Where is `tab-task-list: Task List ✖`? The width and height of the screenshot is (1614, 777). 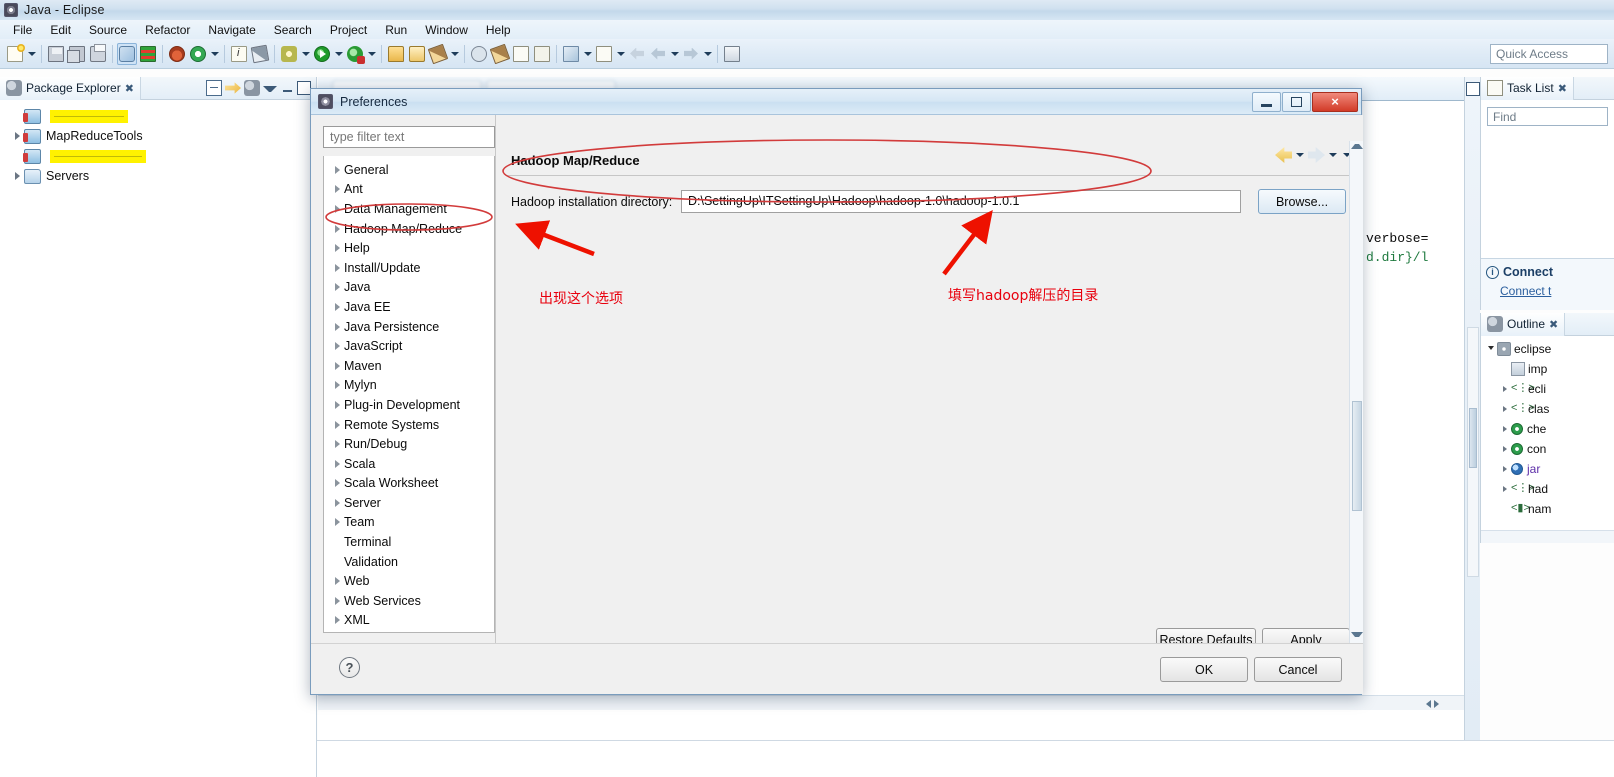
tab-task-list: Task List ✖ is located at coordinates (1527, 88).